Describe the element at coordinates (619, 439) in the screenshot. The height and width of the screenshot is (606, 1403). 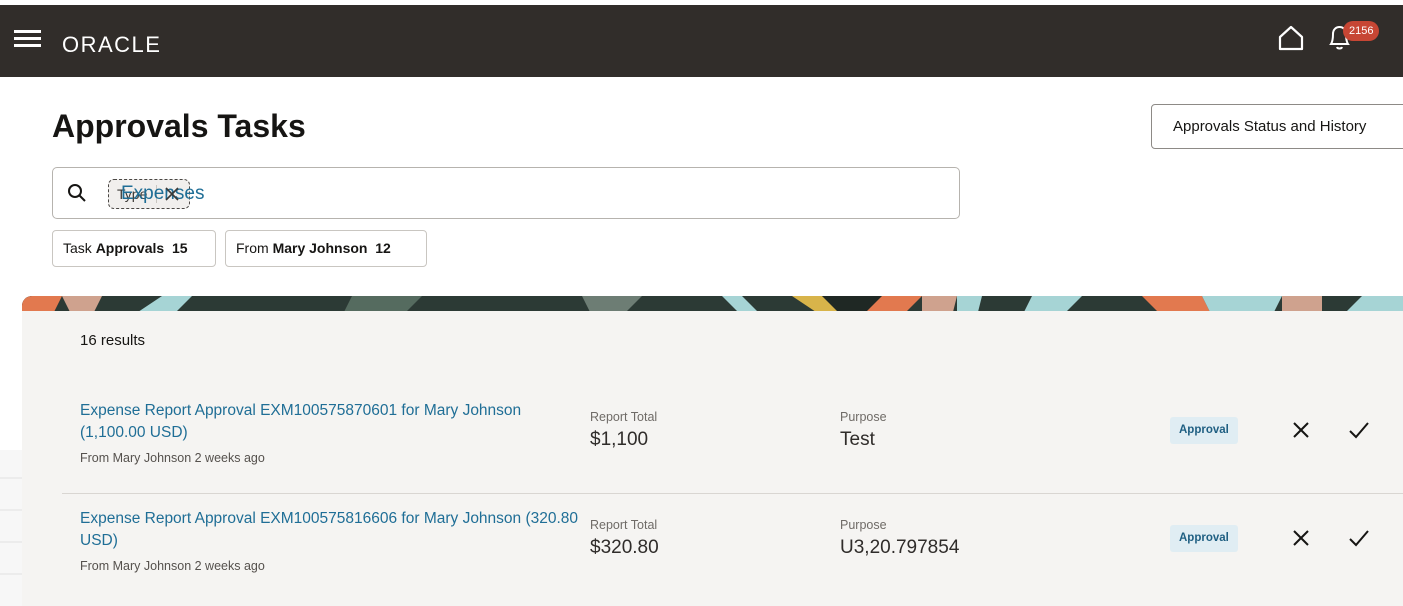
I see `report-total-value: $1,100` at that location.